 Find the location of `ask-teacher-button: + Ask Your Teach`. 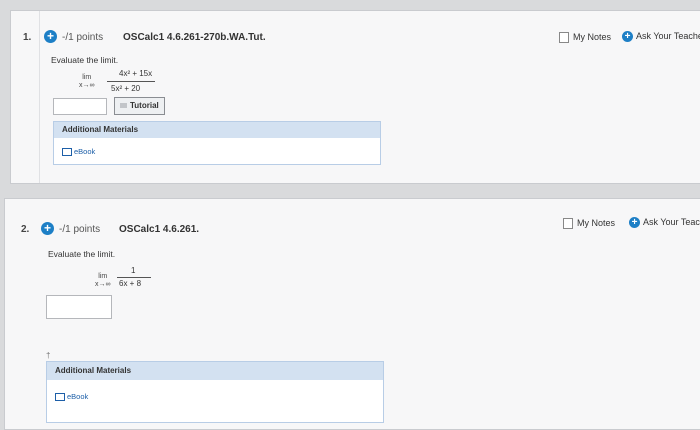

ask-teacher-button: + Ask Your Teach is located at coordinates (664, 223).